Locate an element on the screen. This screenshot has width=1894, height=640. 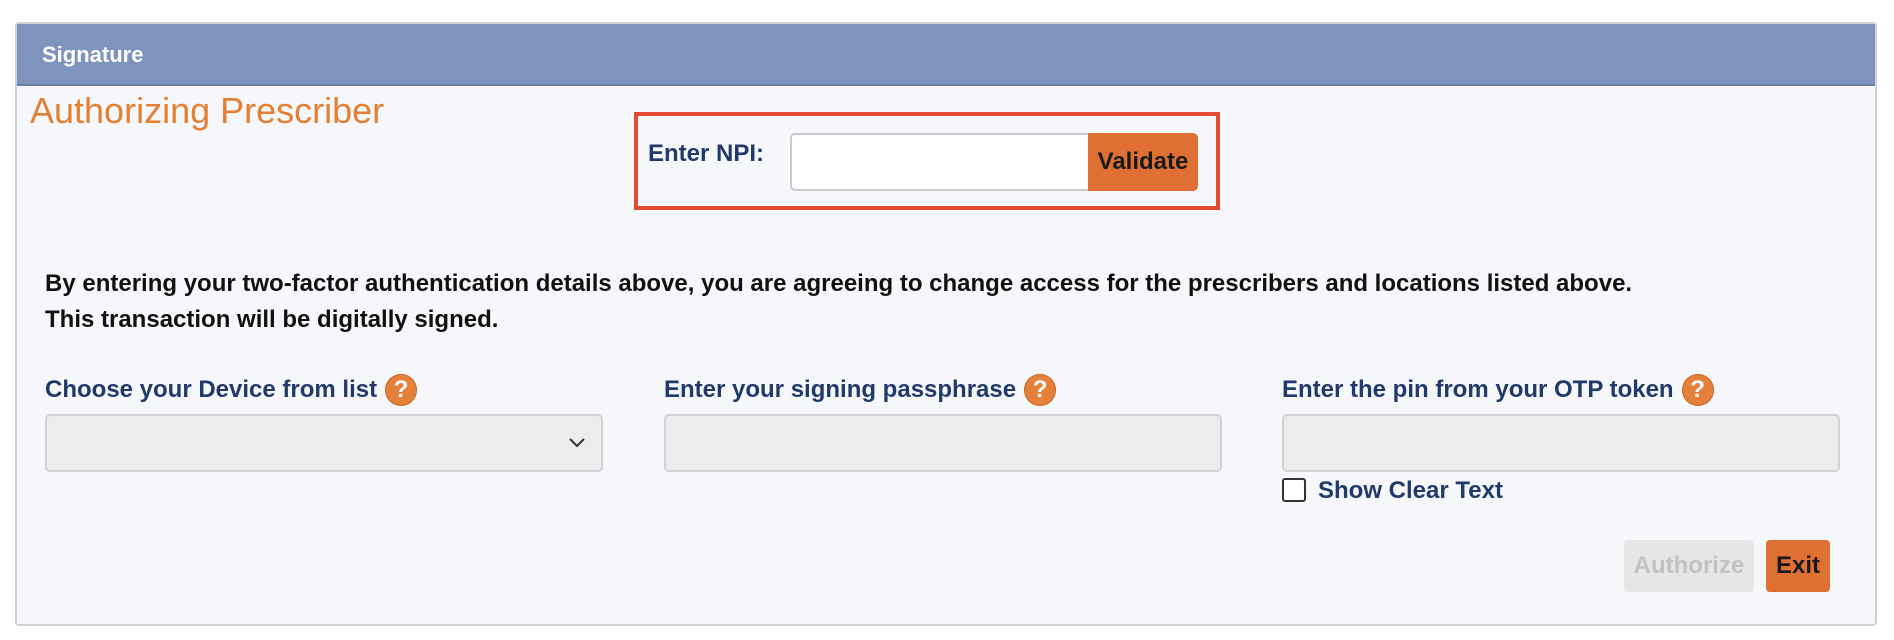
device-label-text: Choose your Device from list is located at coordinates (211, 389).